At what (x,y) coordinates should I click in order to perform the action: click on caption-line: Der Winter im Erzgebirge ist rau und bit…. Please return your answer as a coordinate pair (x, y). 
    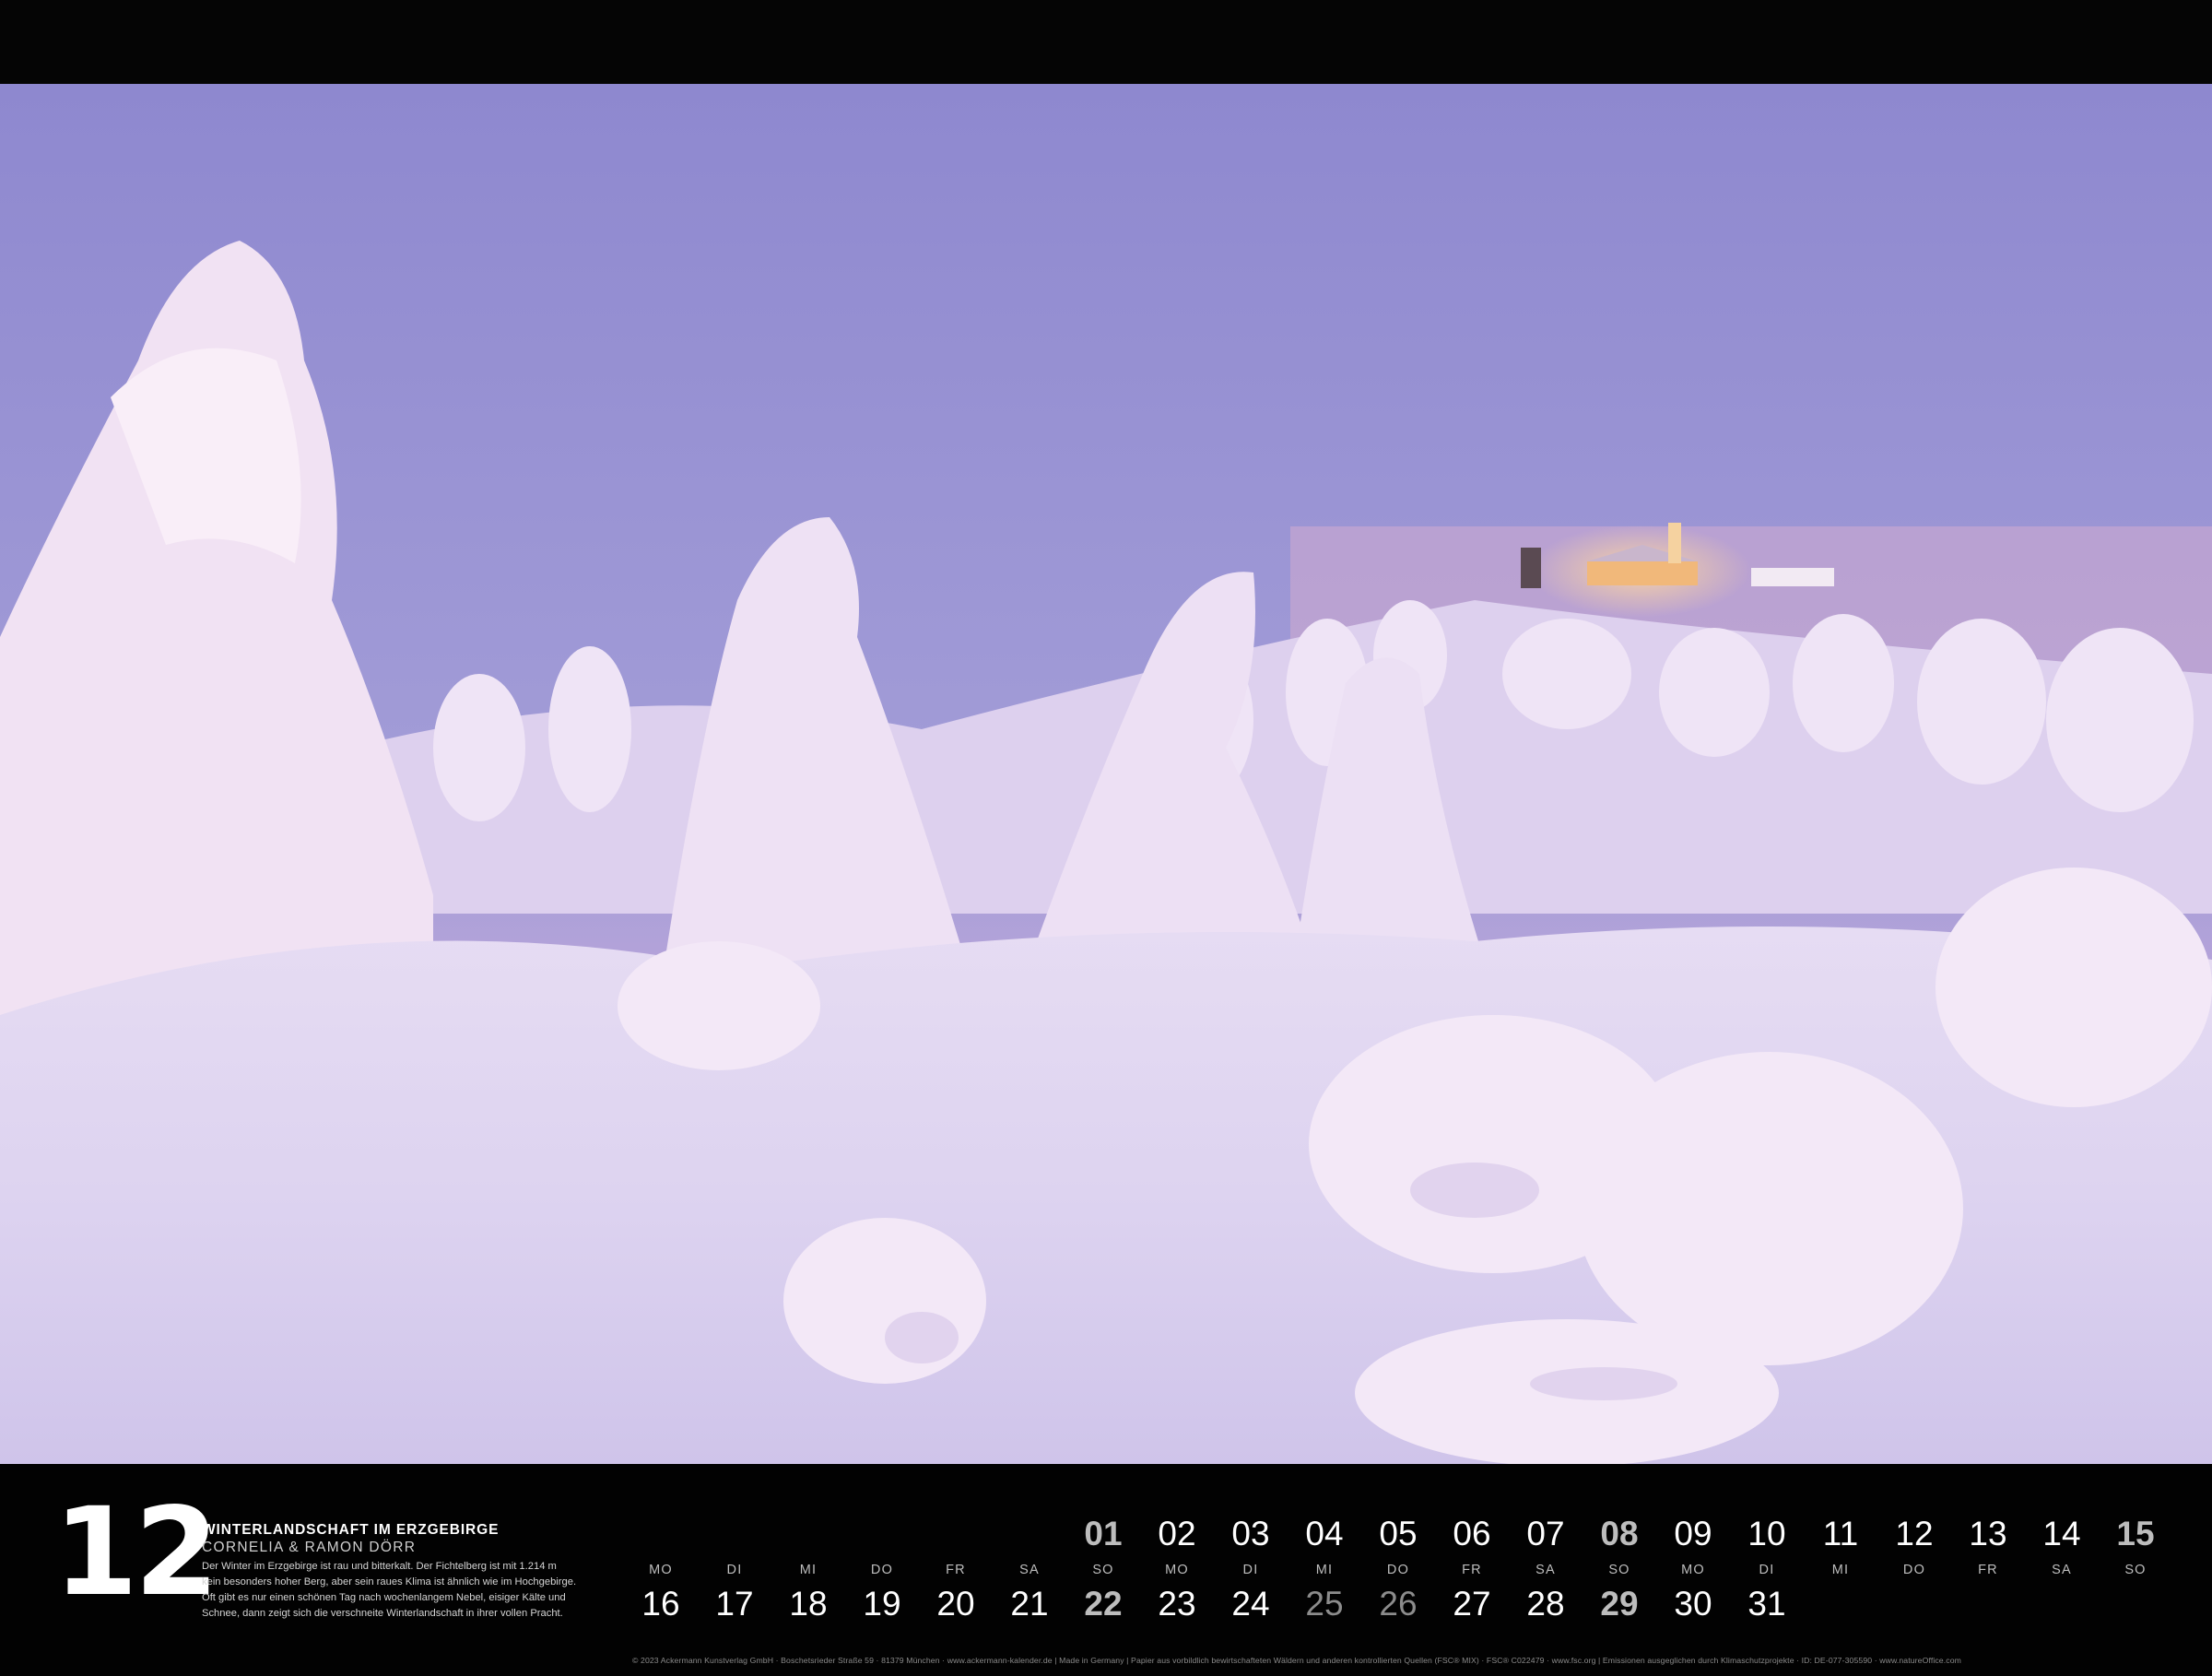
    Looking at the image, I should click on (379, 1567).